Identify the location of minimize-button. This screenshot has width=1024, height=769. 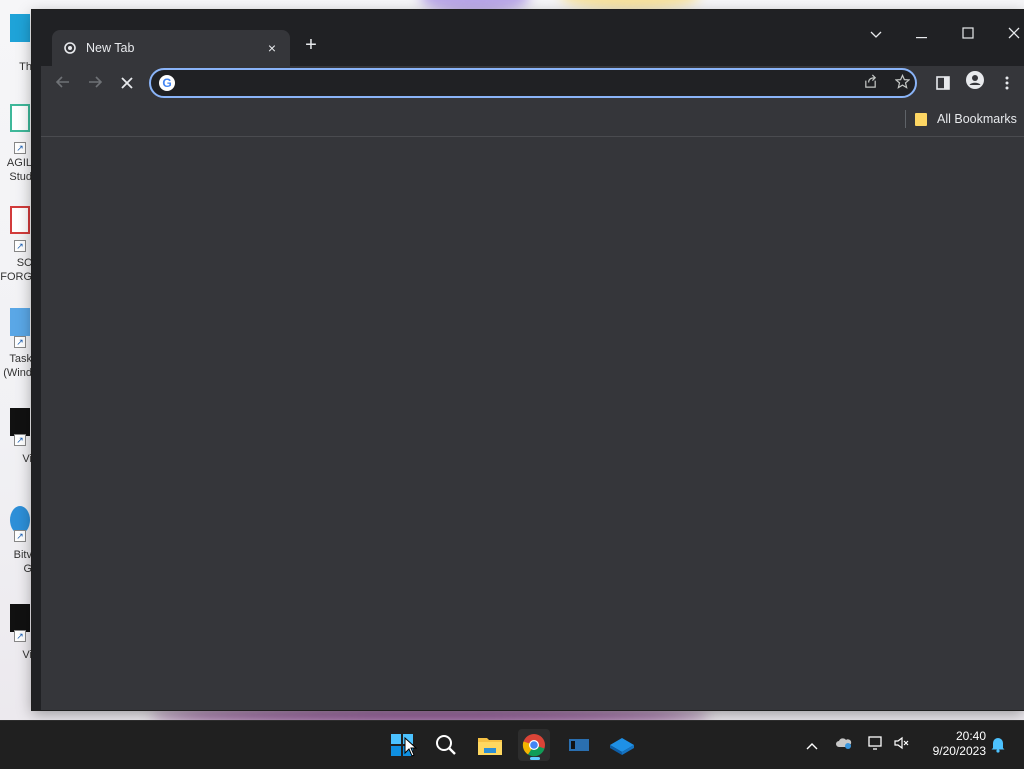
(922, 34).